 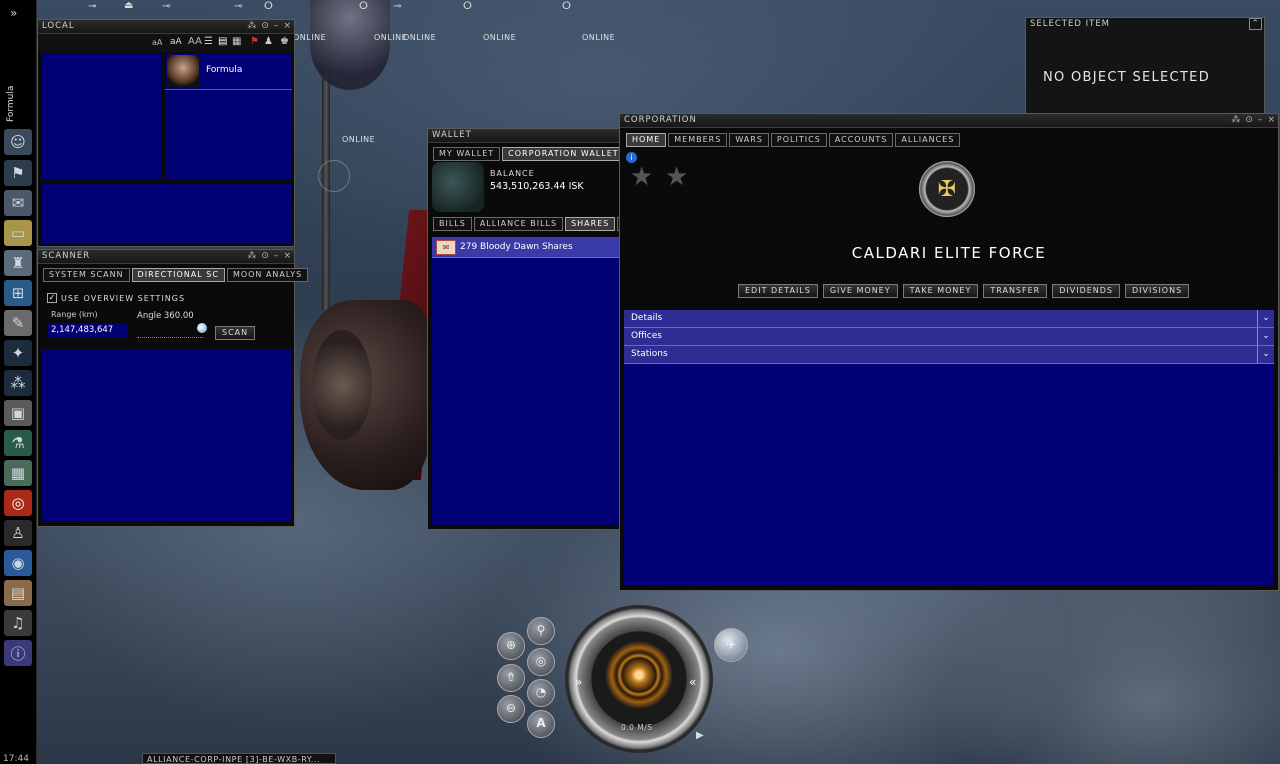 What do you see at coordinates (157, 42) in the screenshot?
I see `font-small-button: aA` at bounding box center [157, 42].